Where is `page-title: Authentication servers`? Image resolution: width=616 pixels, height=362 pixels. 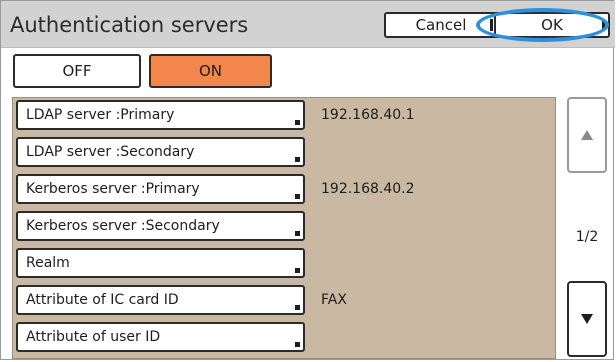
page-title: Authentication servers is located at coordinates (129, 25).